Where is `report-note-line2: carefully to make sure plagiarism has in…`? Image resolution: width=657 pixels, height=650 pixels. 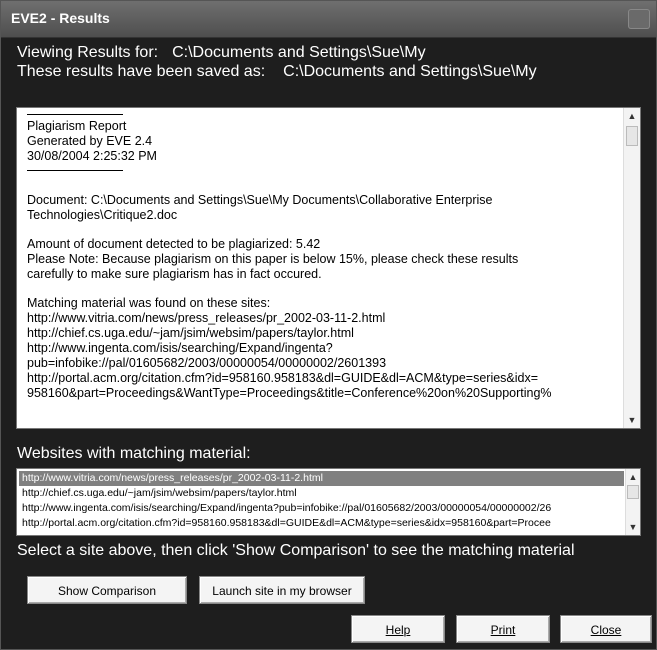
report-note-line2: carefully to make sure plagiarism has in… is located at coordinates (174, 274).